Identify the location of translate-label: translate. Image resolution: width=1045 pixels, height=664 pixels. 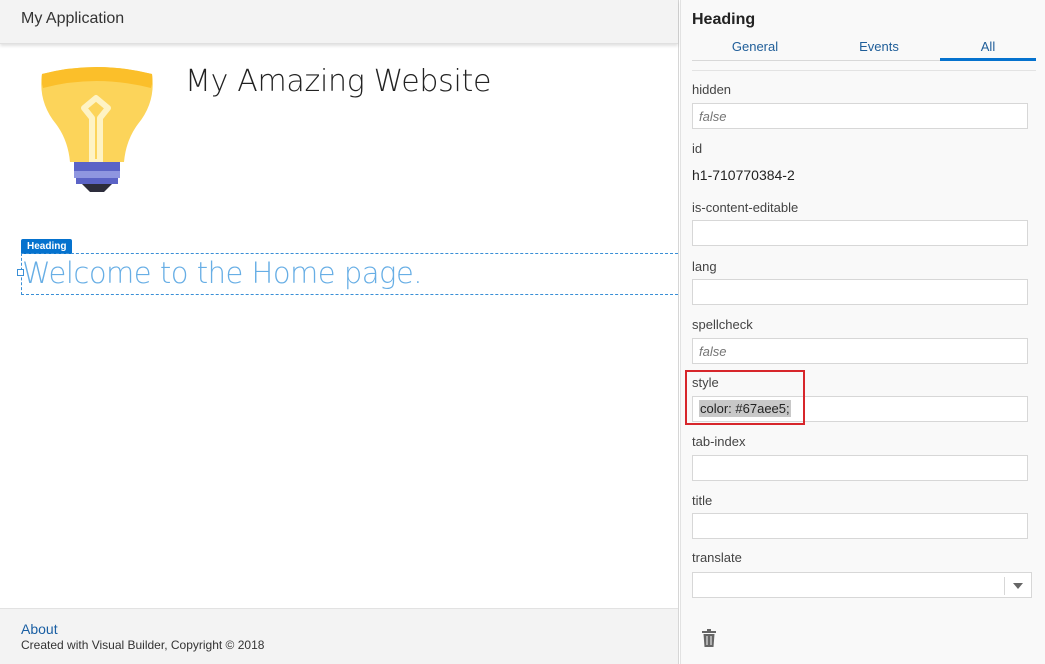
(717, 557).